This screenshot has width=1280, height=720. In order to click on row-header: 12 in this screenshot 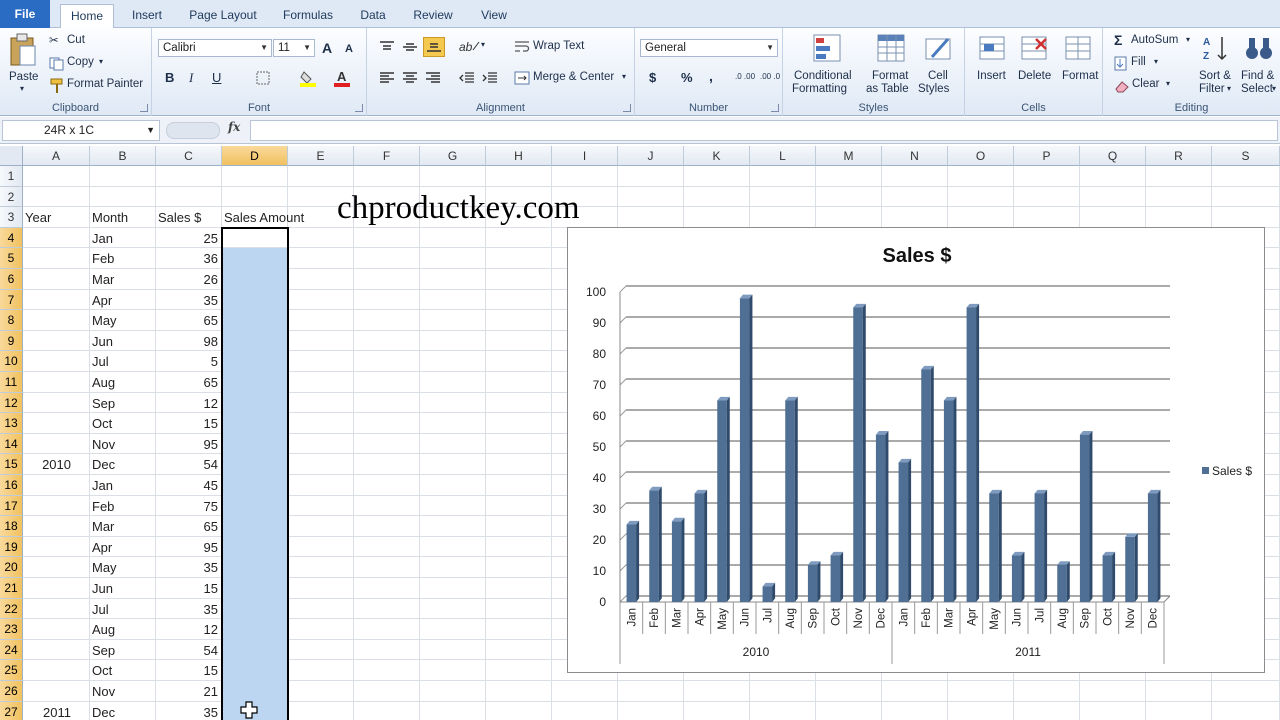, I will do `click(11, 403)`.